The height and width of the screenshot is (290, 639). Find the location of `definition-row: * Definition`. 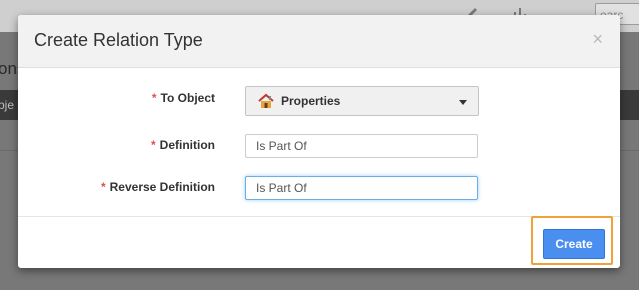

definition-row: * Definition is located at coordinates (319, 147).